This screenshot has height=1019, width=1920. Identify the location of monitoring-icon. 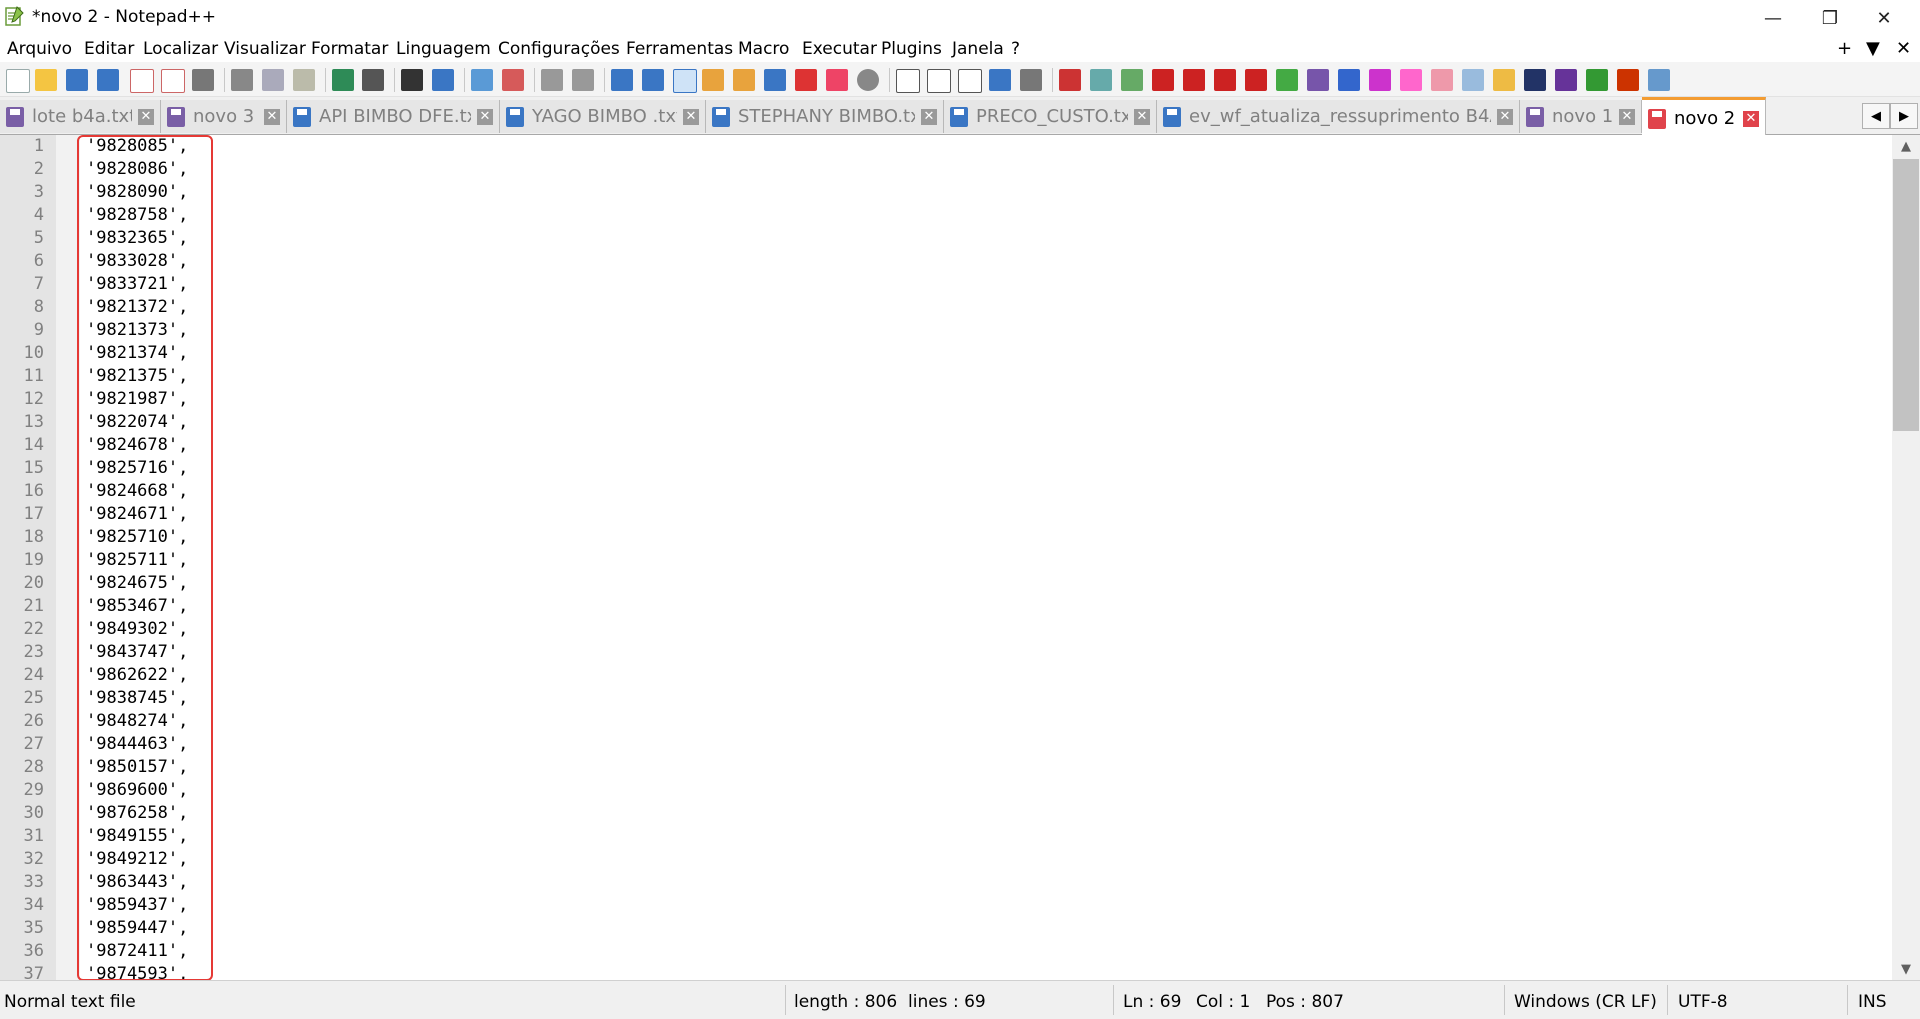
(837, 80).